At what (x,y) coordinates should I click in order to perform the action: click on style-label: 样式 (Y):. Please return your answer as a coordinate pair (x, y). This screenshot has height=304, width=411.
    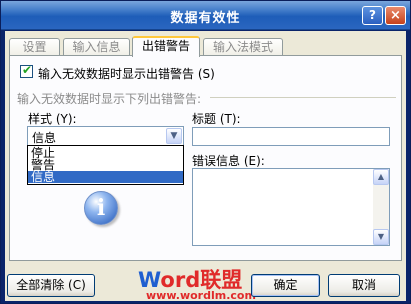
    Looking at the image, I should click on (52, 119).